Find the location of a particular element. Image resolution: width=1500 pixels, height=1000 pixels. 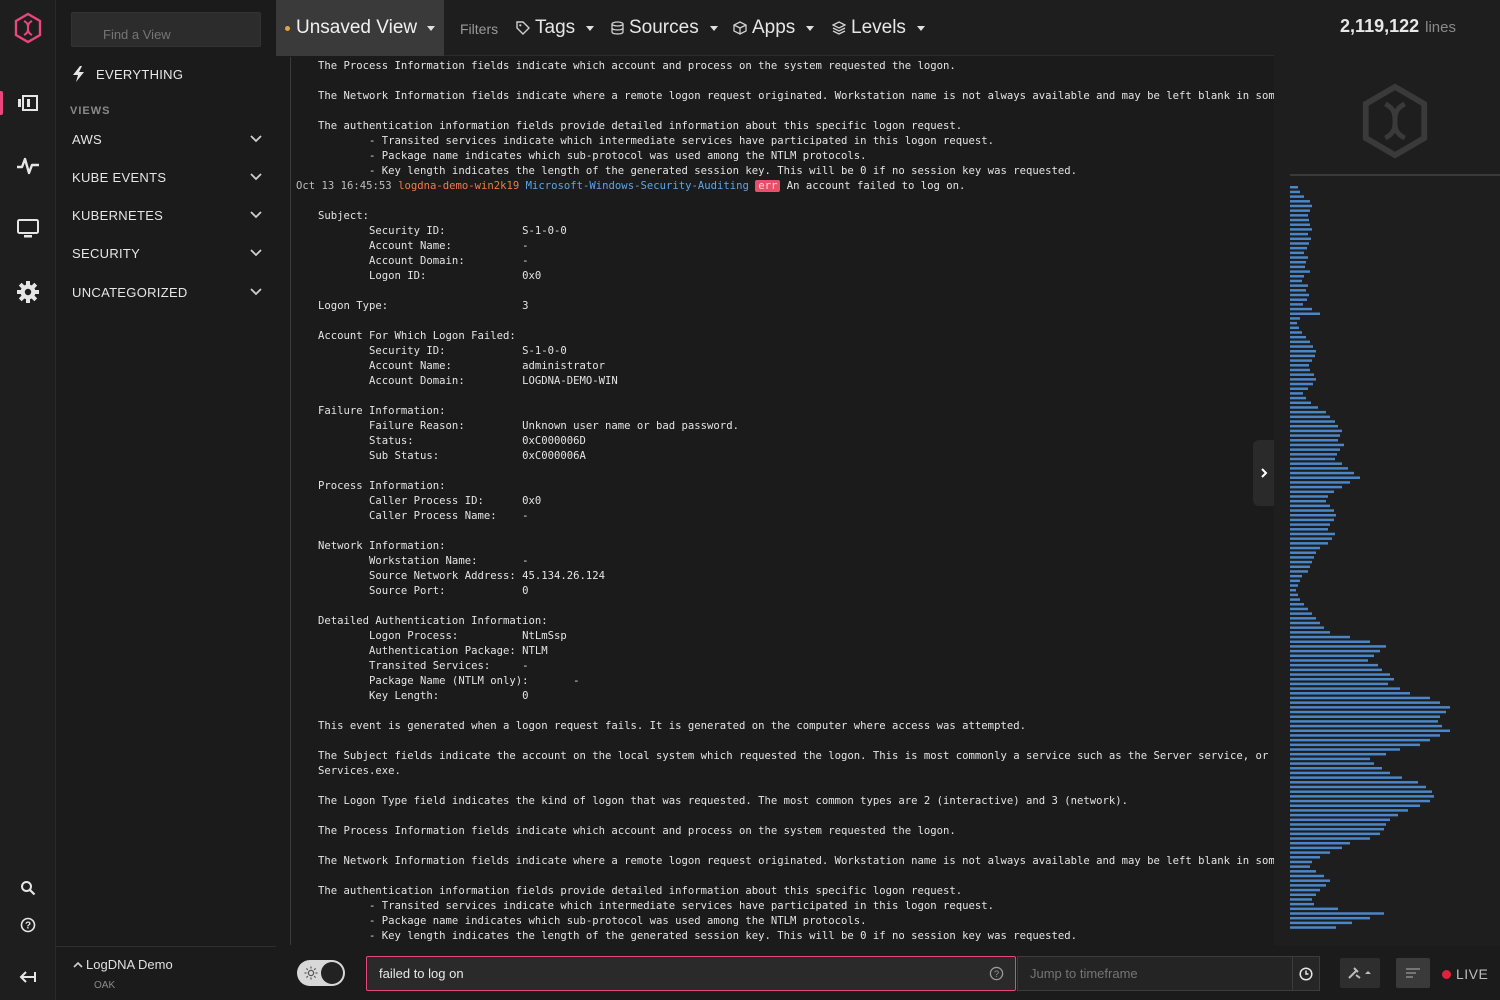

tools-button is located at coordinates (1360, 973).